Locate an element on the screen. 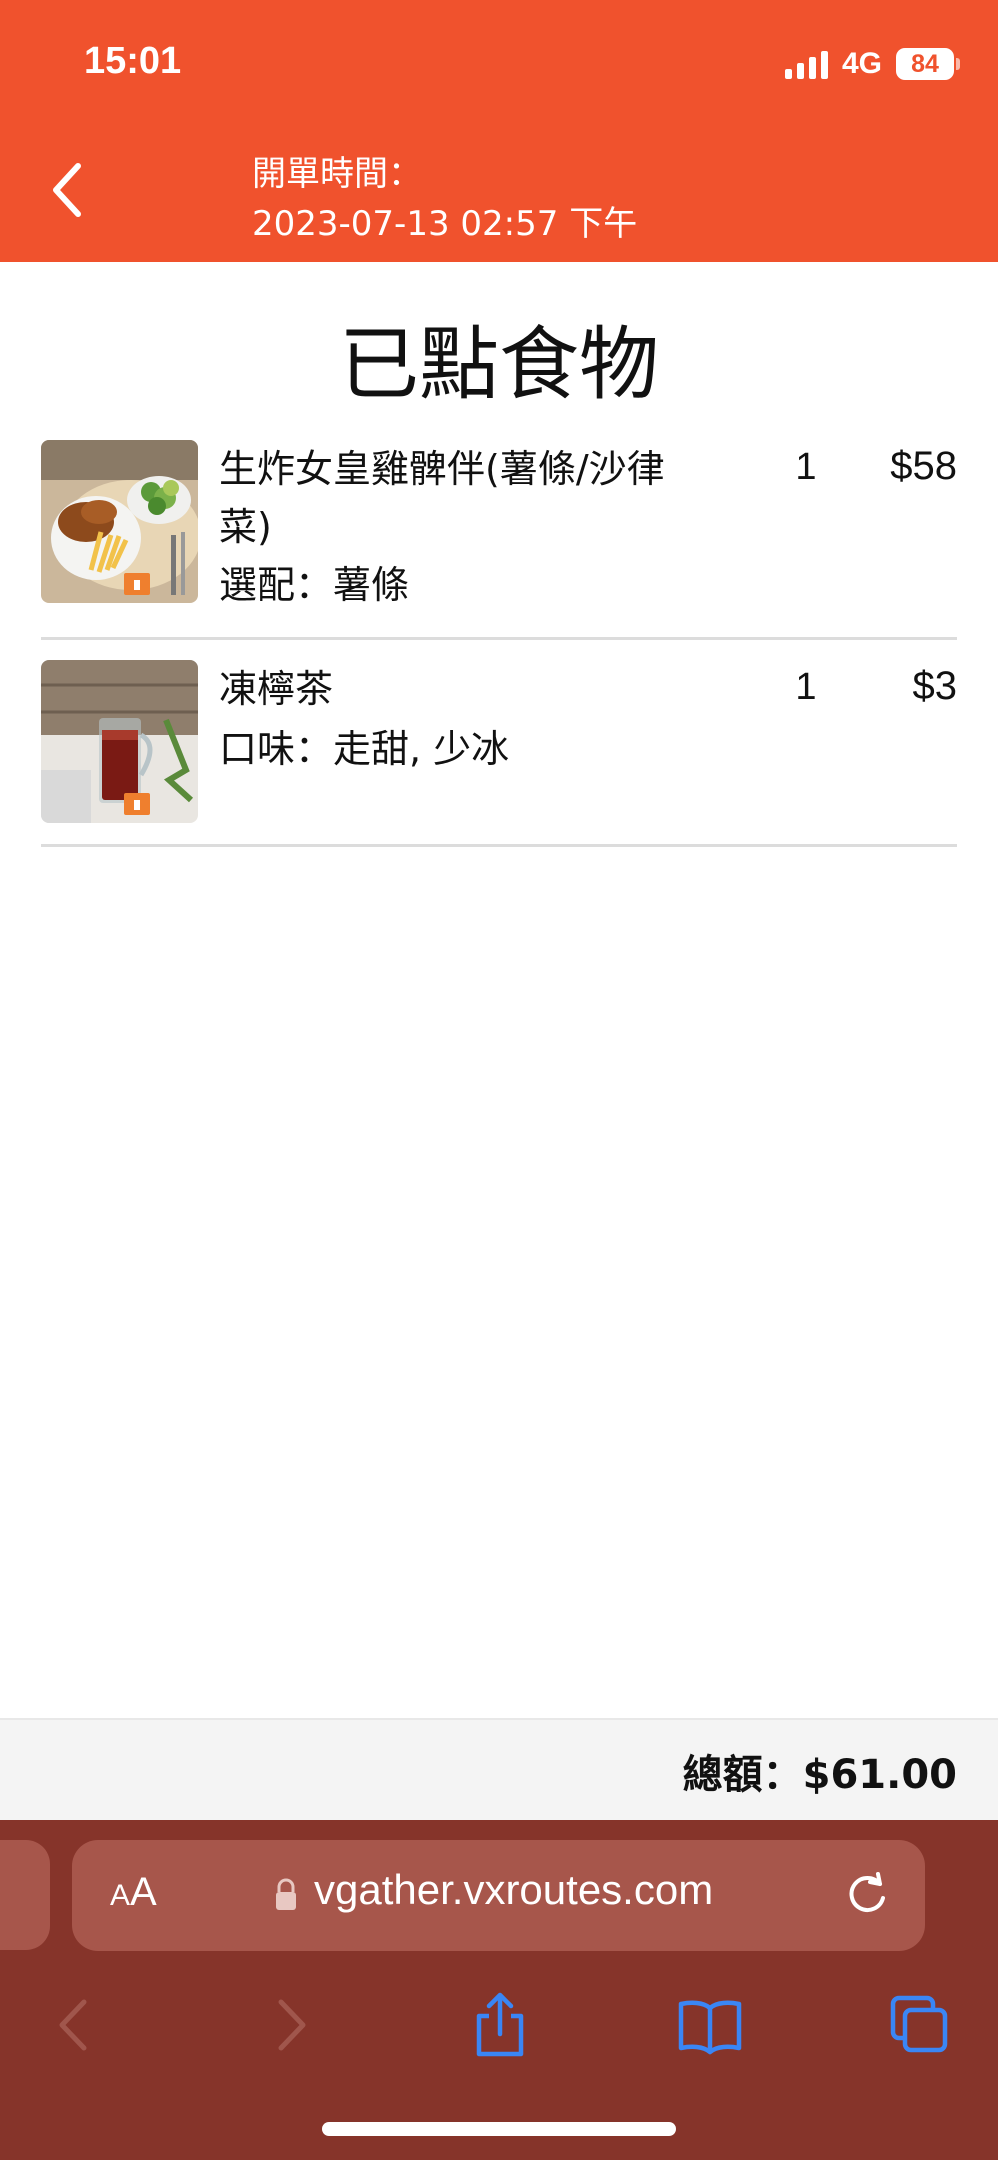 This screenshot has width=998, height=2160. forward-arrow-icon is located at coordinates (290, 2025).